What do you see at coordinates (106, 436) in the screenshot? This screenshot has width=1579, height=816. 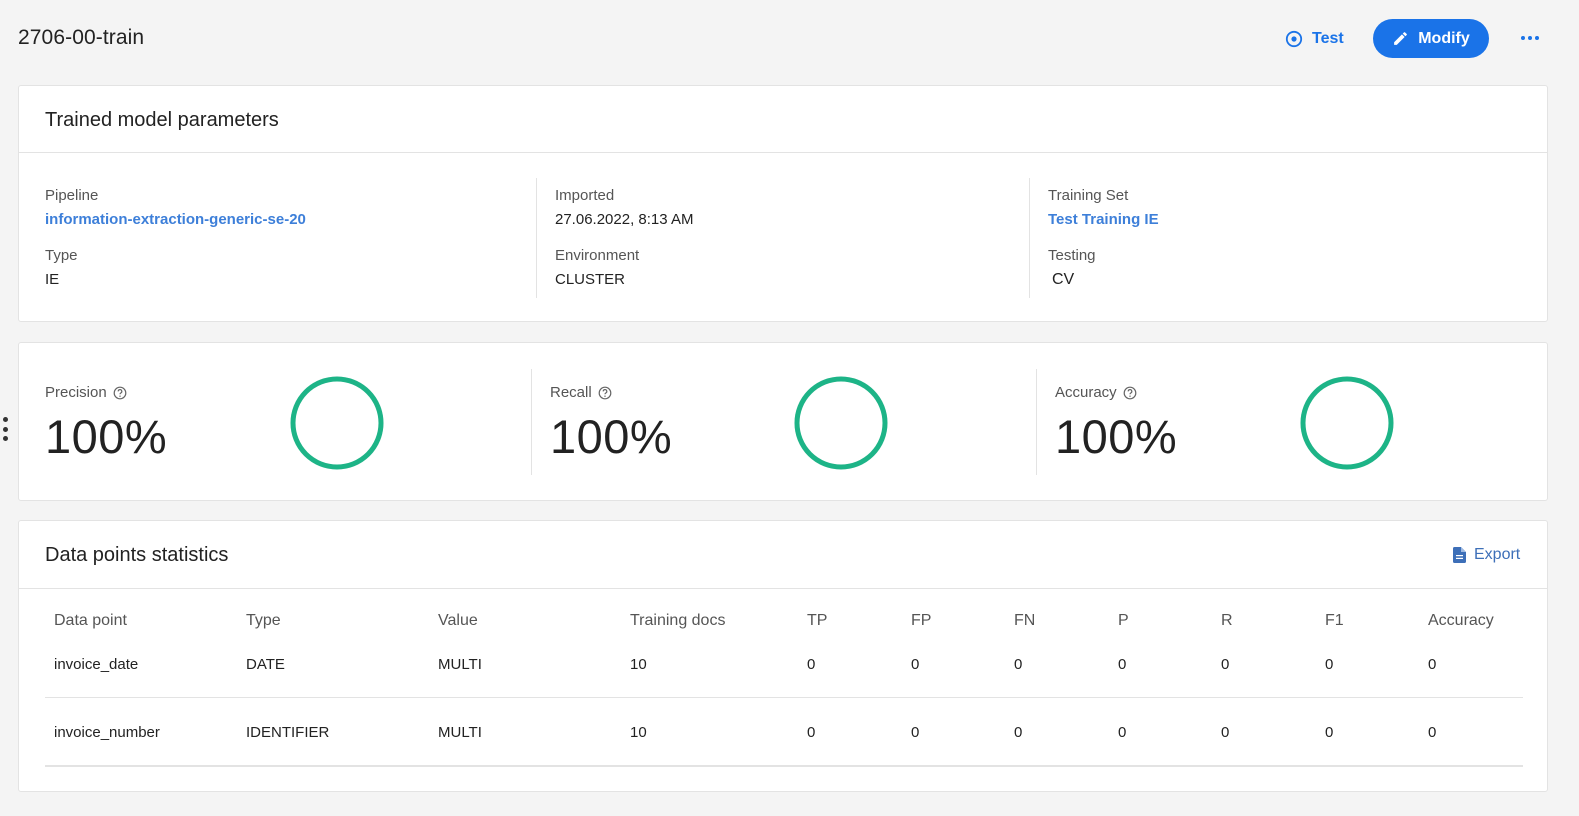 I see `precision-value: 100%` at bounding box center [106, 436].